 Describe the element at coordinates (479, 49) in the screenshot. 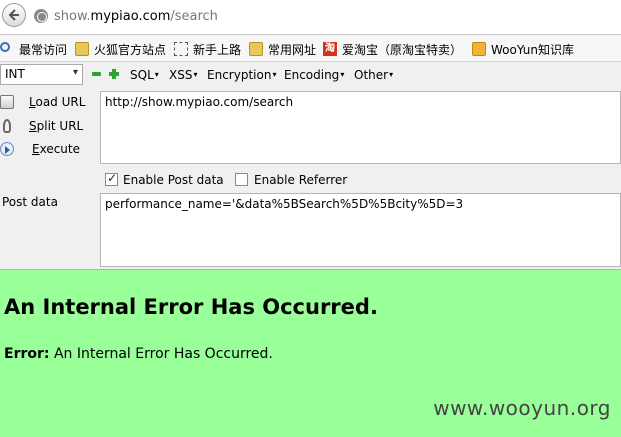

I see `rss-icon` at that location.